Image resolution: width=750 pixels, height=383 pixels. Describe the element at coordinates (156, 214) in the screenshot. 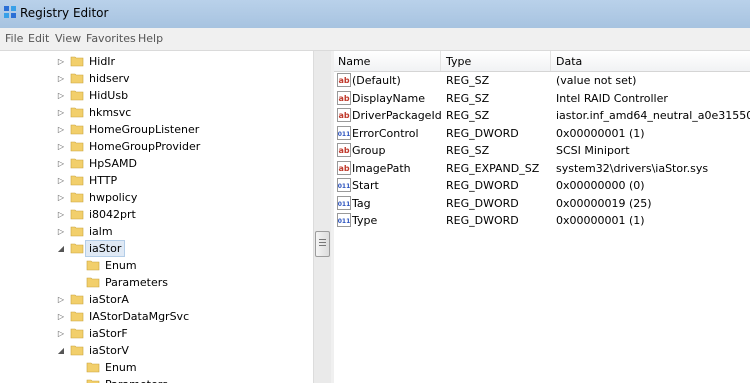

I see `tree-node: ▷ i8042prt` at that location.